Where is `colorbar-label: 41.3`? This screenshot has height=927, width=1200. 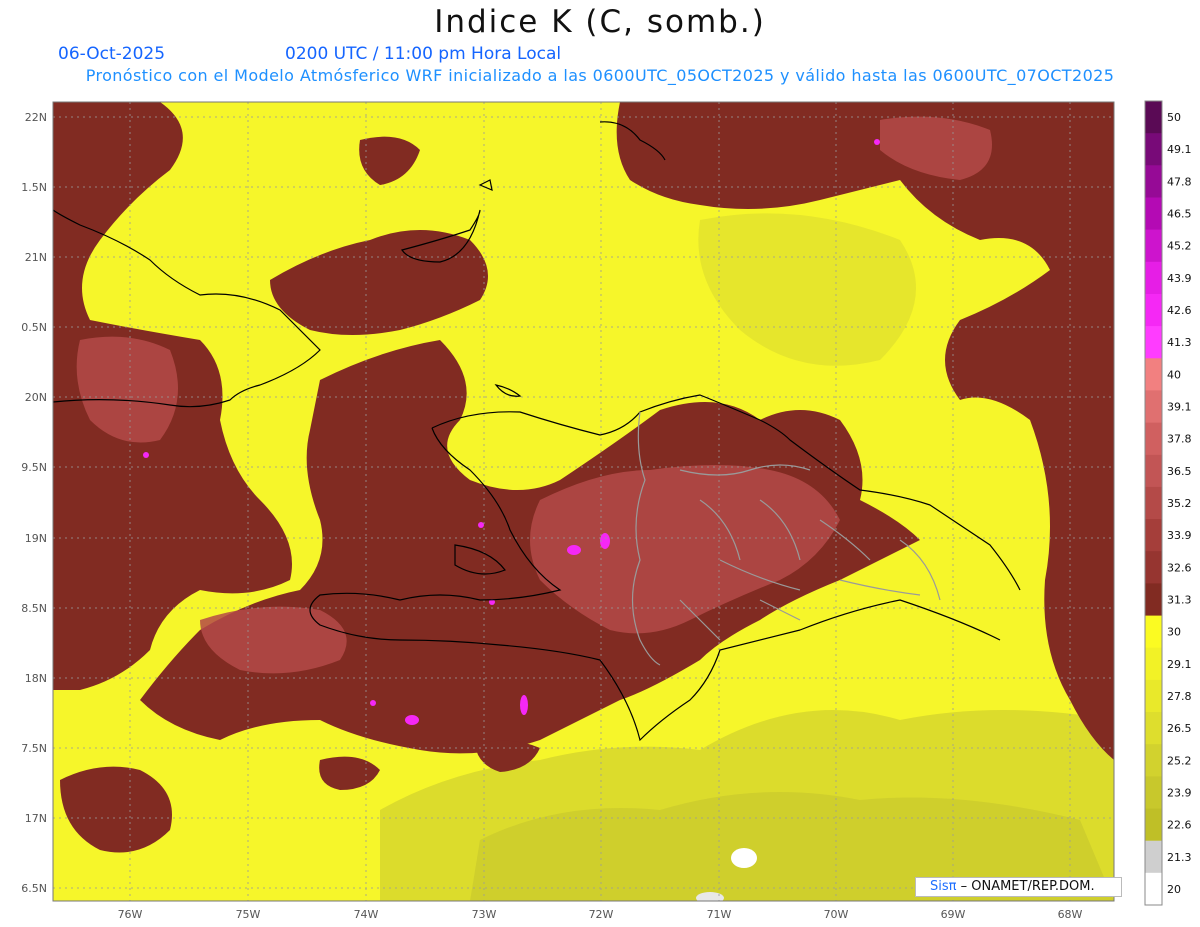 colorbar-label: 41.3 is located at coordinates (1179, 342).